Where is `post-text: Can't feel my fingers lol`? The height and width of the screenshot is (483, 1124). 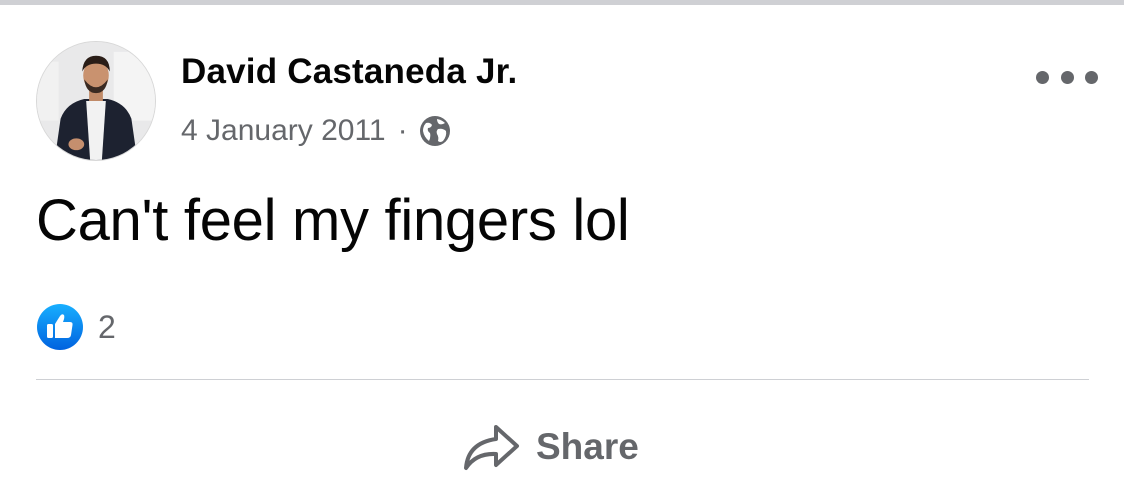 post-text: Can't feel my fingers lol is located at coordinates (333, 220).